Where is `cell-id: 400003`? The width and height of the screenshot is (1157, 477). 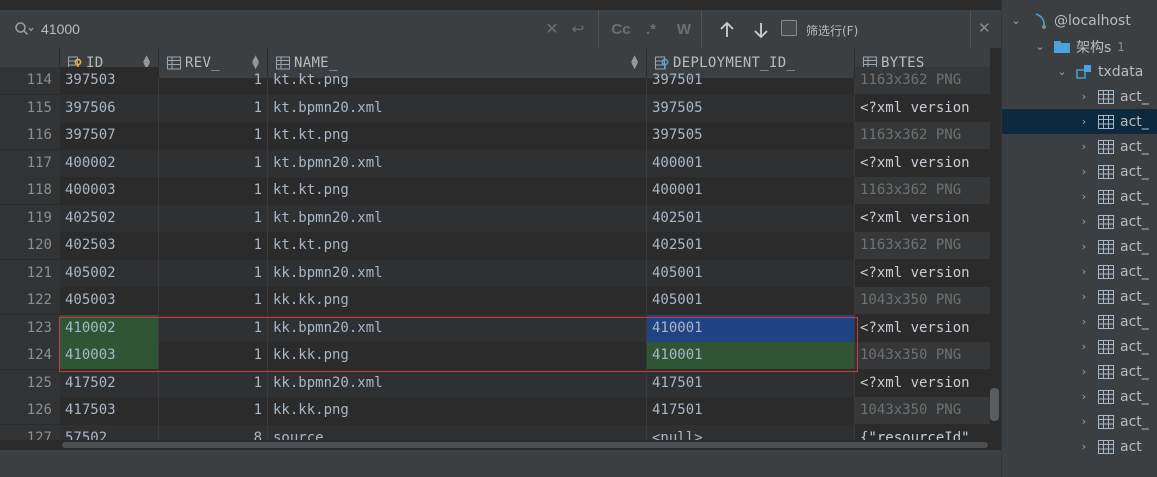
cell-id: 400003 is located at coordinates (109, 190).